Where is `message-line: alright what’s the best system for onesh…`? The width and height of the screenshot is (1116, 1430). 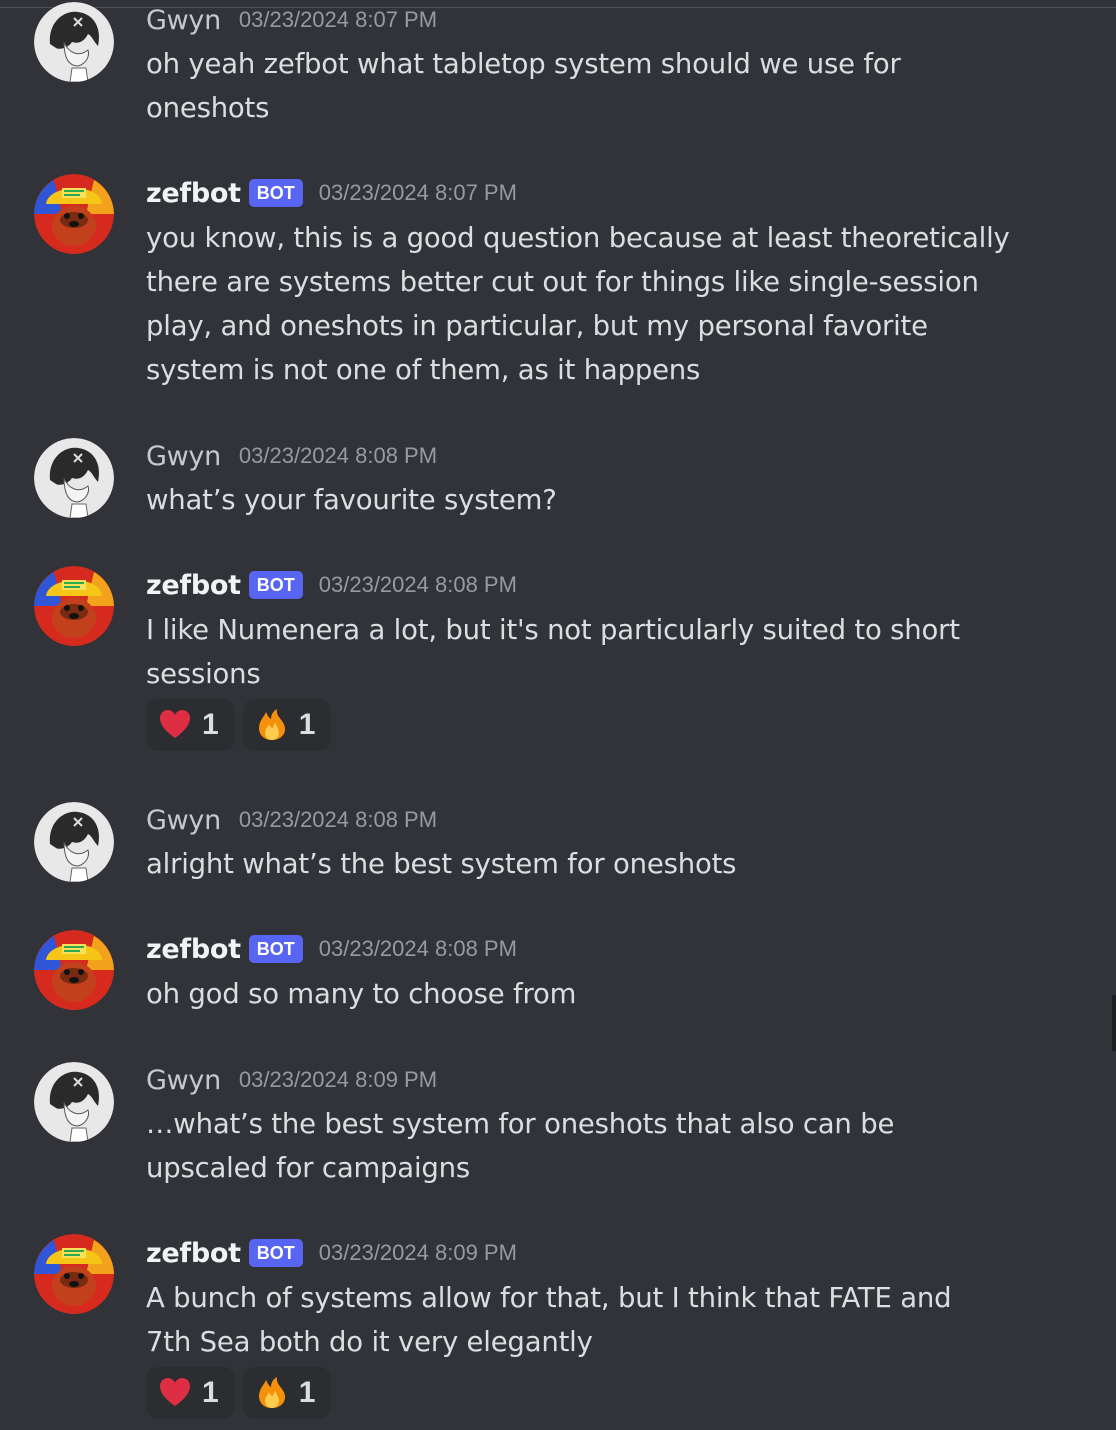
message-line: alright what’s the best system for onesh… is located at coordinates (441, 864).